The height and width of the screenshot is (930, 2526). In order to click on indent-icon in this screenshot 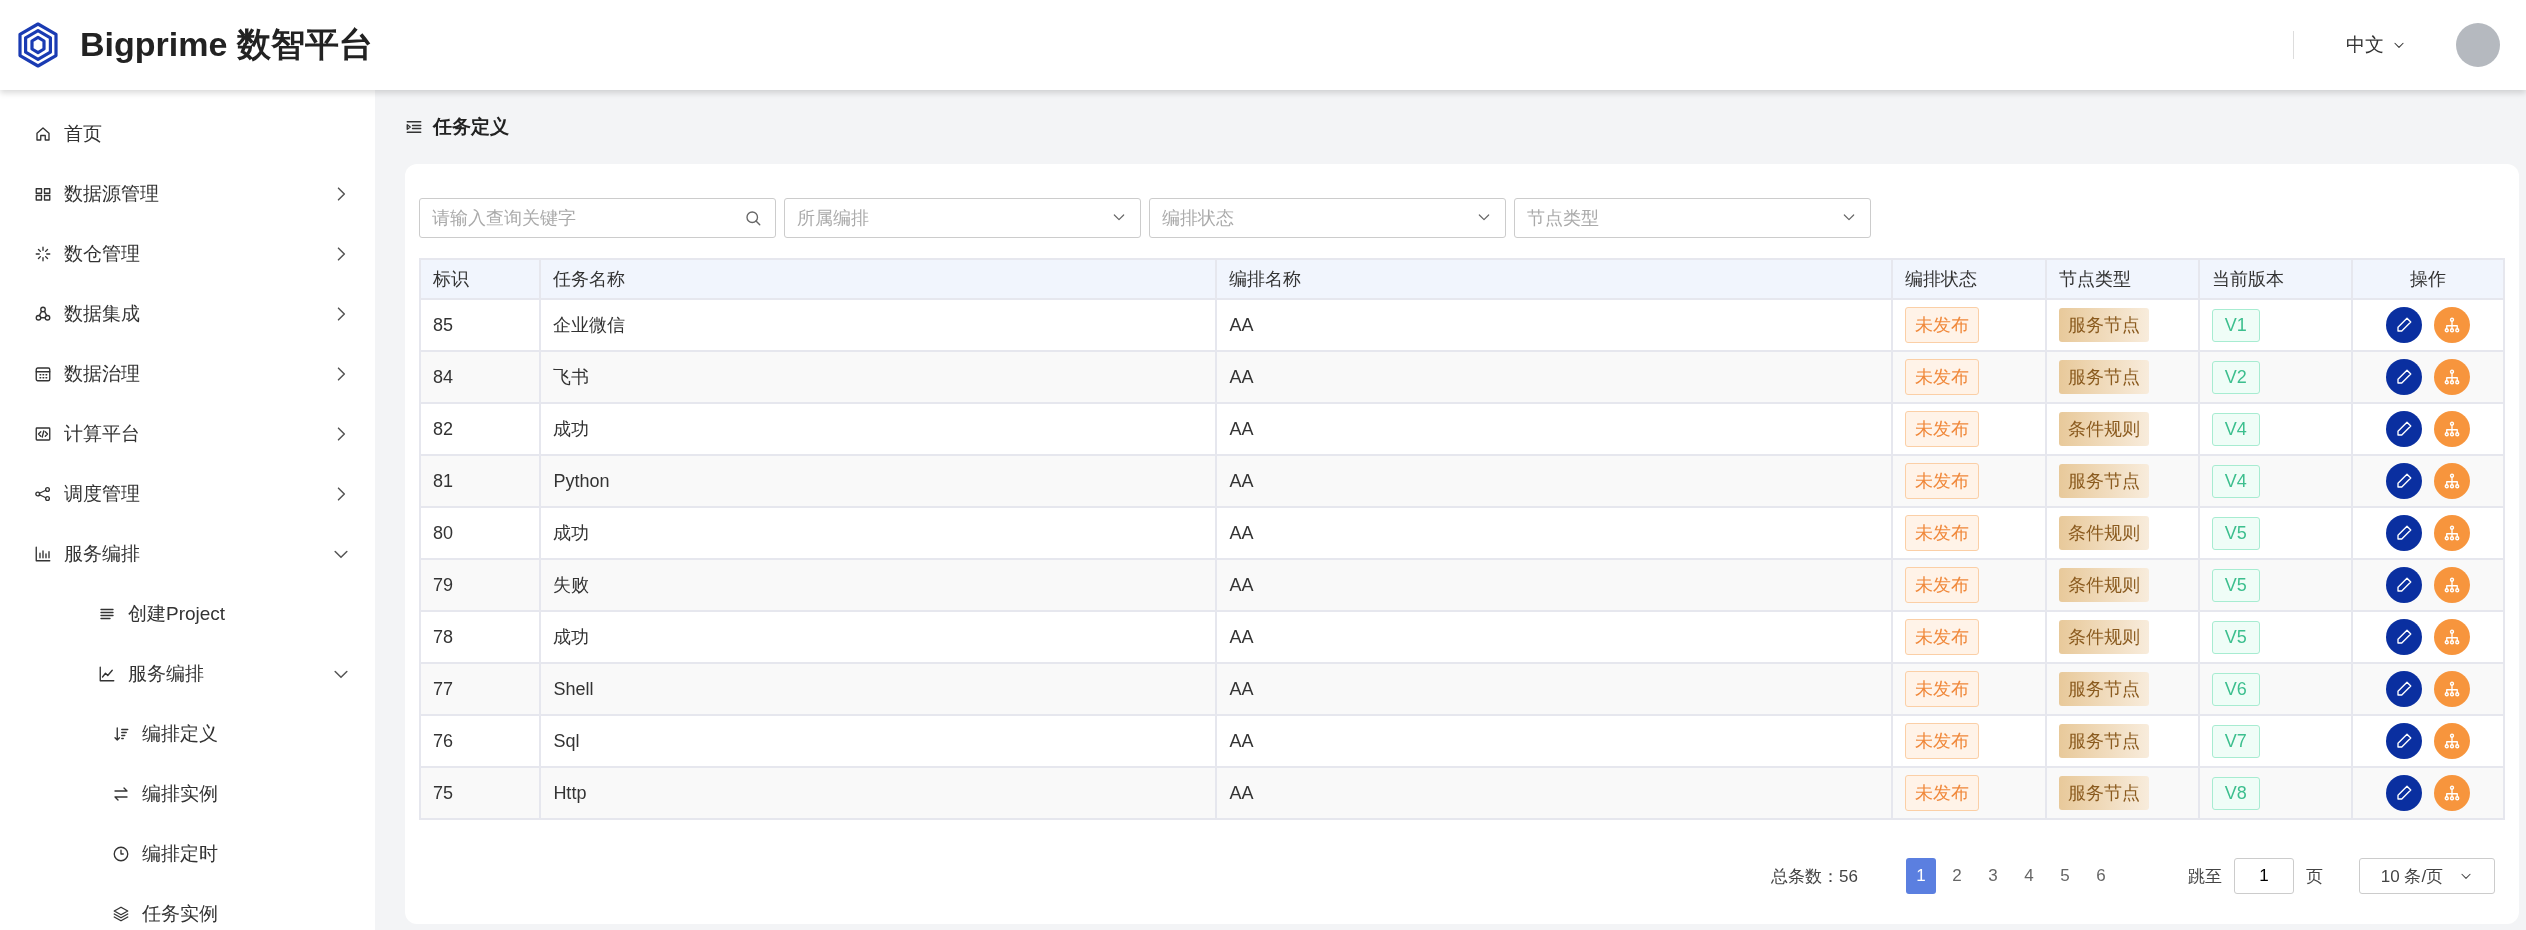, I will do `click(414, 127)`.